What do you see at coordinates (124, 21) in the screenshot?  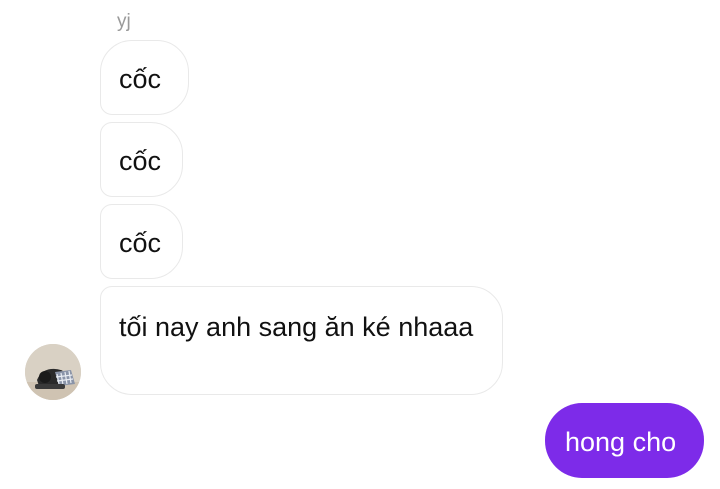 I see `sender-name: yj` at bounding box center [124, 21].